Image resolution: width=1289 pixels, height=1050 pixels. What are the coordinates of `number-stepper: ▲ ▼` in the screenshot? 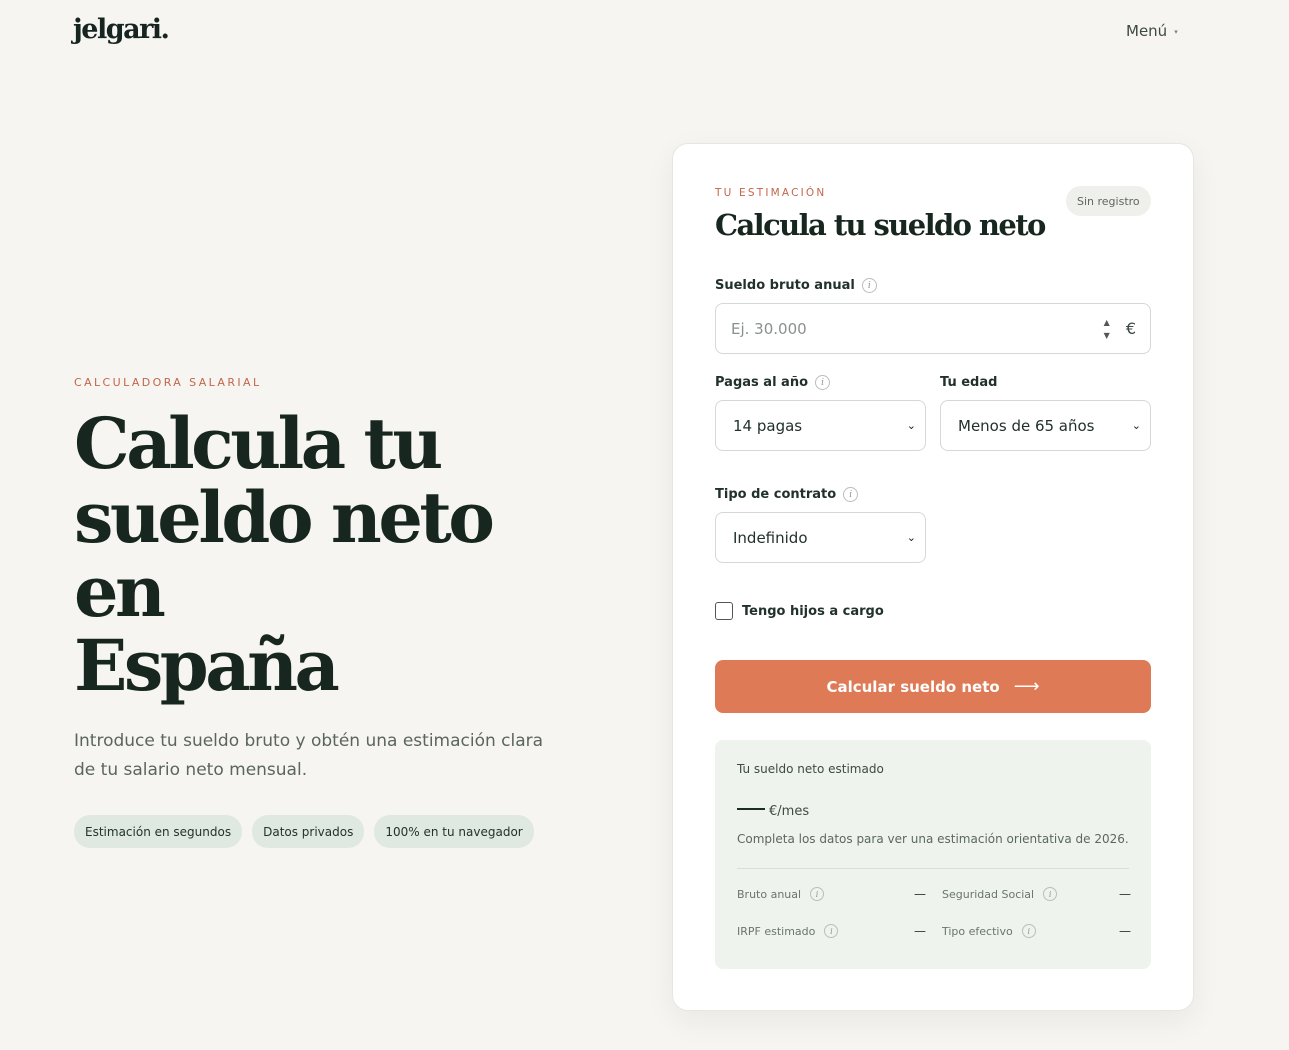 It's located at (1107, 329).